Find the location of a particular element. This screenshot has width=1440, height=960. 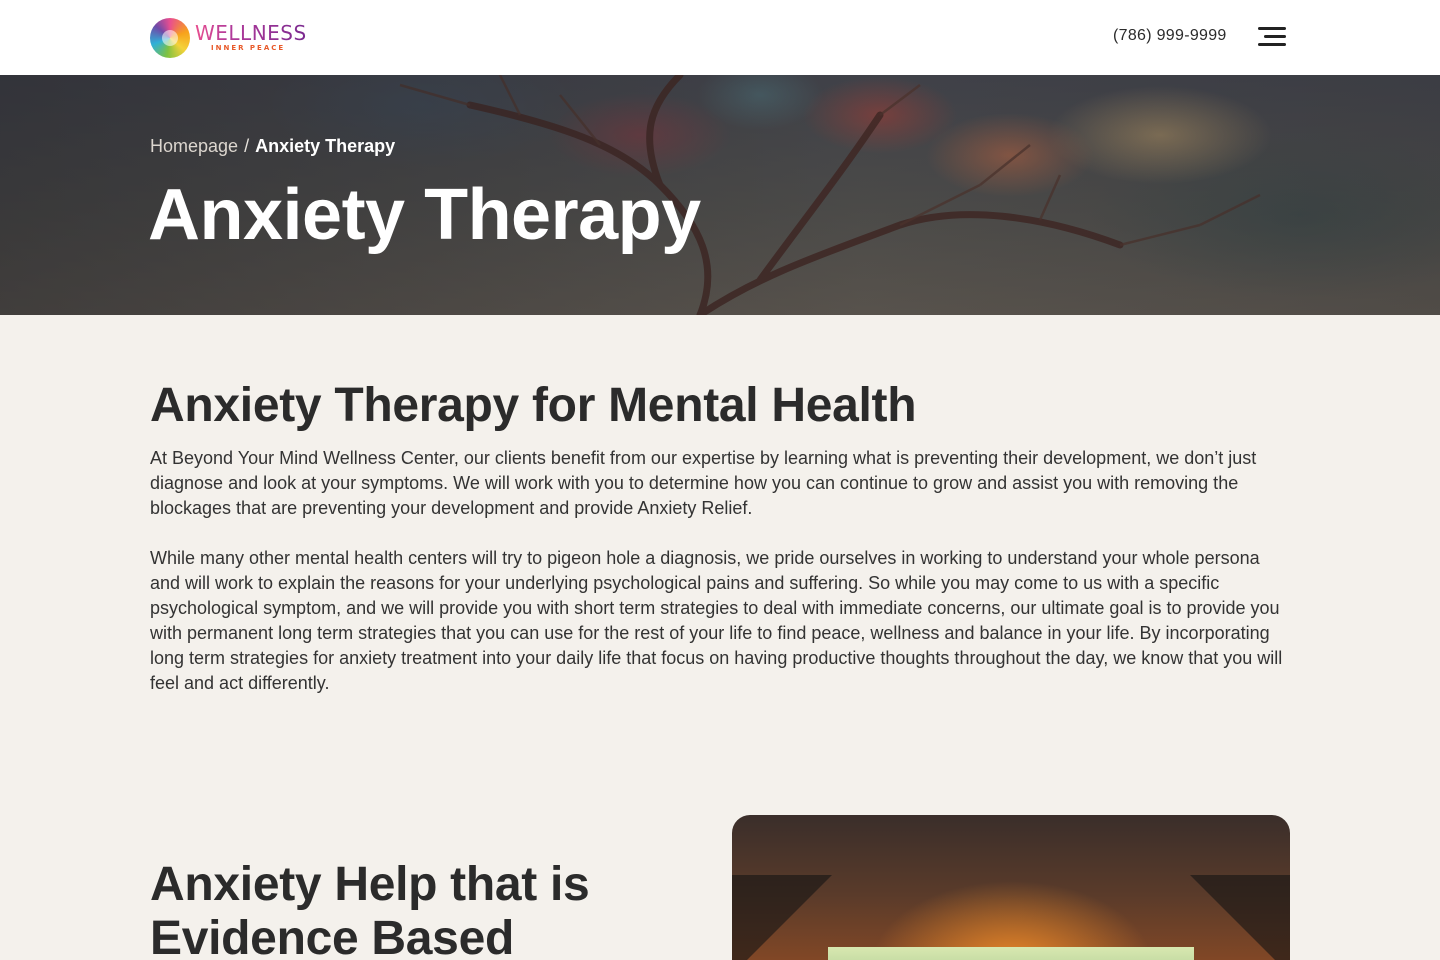

second-section-title: Anxiety Help that is Evidence Based is located at coordinates (370, 909).